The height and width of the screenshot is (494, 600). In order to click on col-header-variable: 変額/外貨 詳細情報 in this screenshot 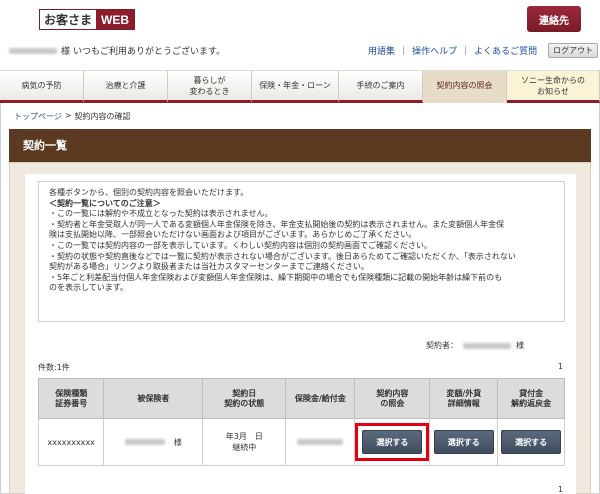, I will do `click(464, 398)`.